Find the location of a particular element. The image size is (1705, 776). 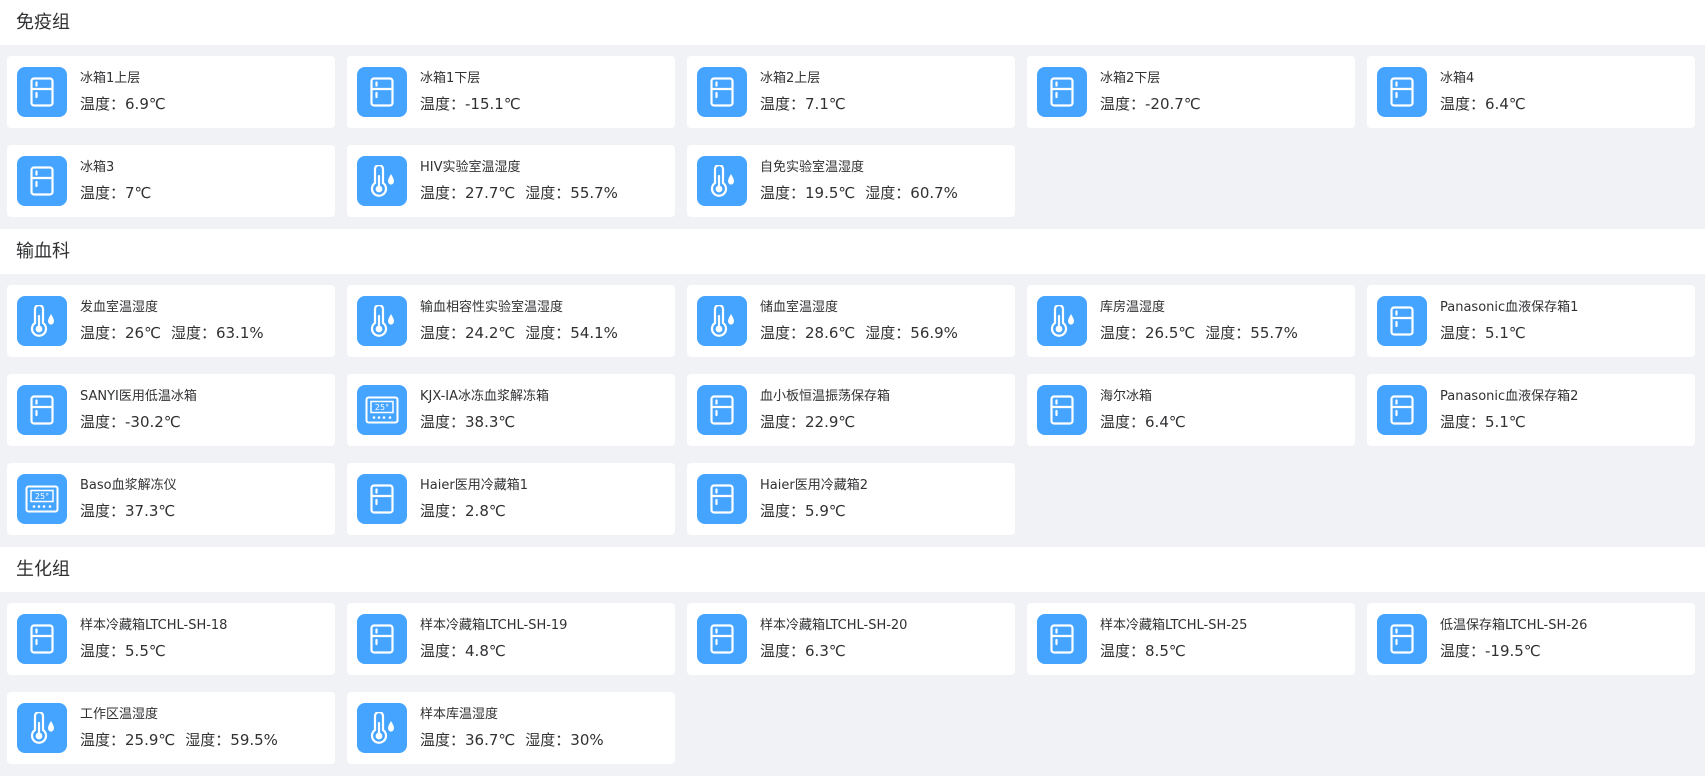

device-name: 工作区温湿度 is located at coordinates (119, 714).